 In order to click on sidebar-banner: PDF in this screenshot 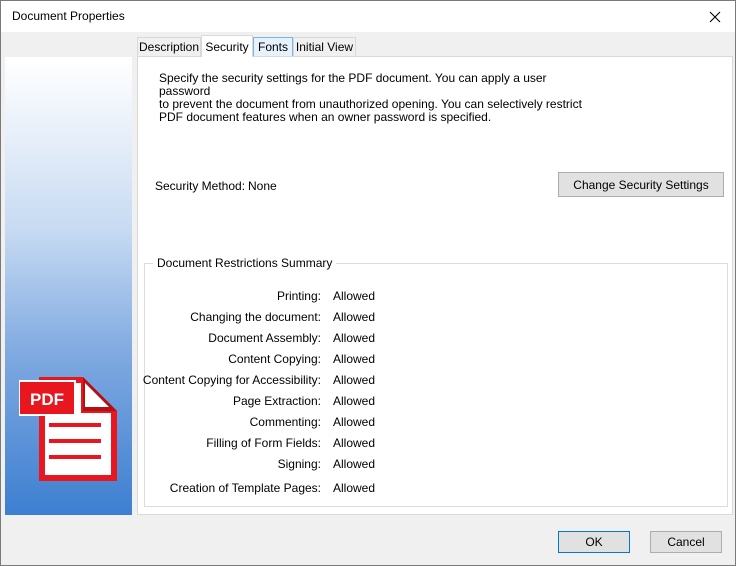, I will do `click(68, 286)`.